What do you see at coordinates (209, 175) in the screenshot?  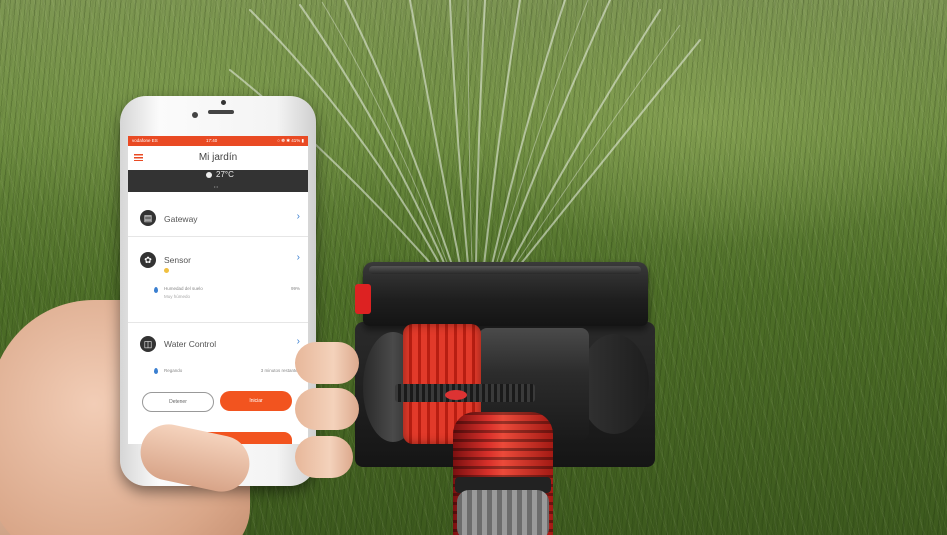 I see `sun-icon` at bounding box center [209, 175].